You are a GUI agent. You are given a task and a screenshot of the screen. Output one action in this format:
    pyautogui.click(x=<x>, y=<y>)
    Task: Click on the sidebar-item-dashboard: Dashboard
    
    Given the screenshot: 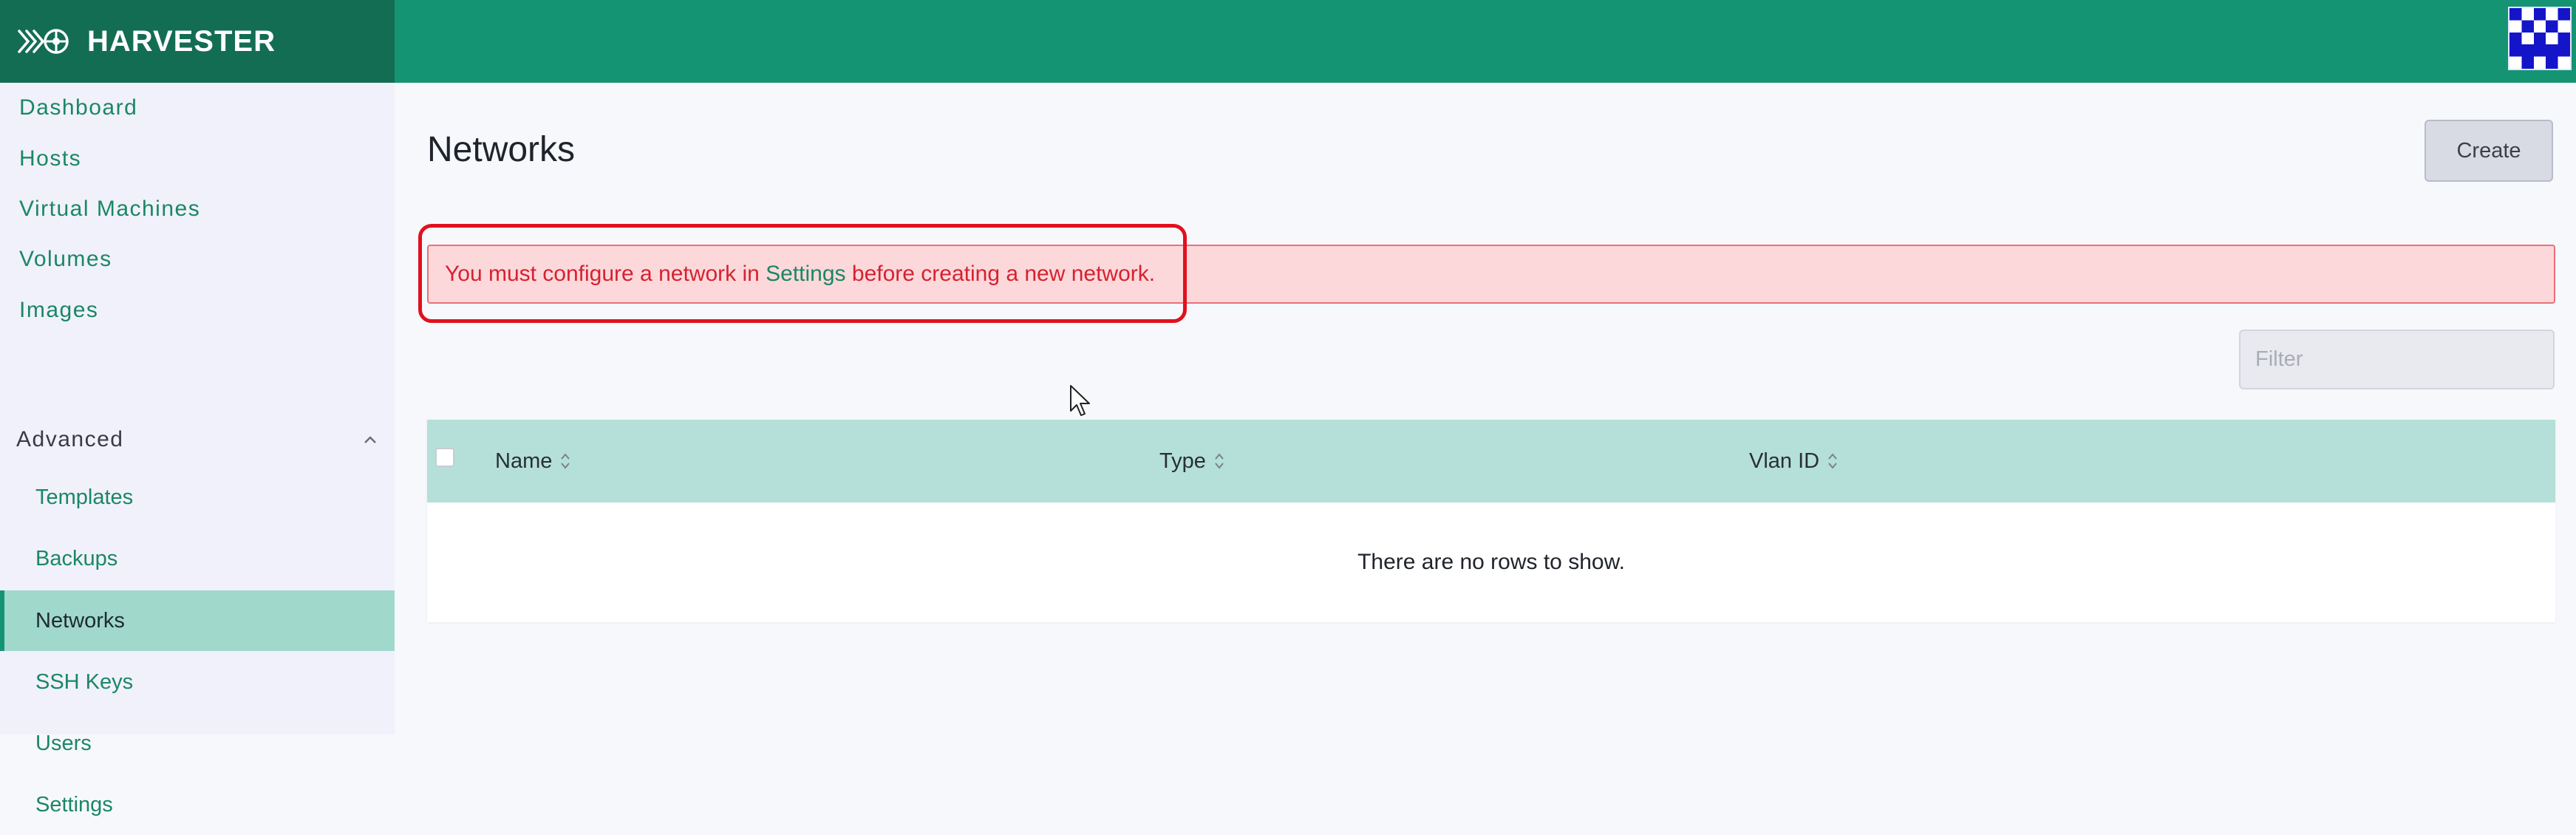 What is the action you would take?
    pyautogui.click(x=78, y=108)
    